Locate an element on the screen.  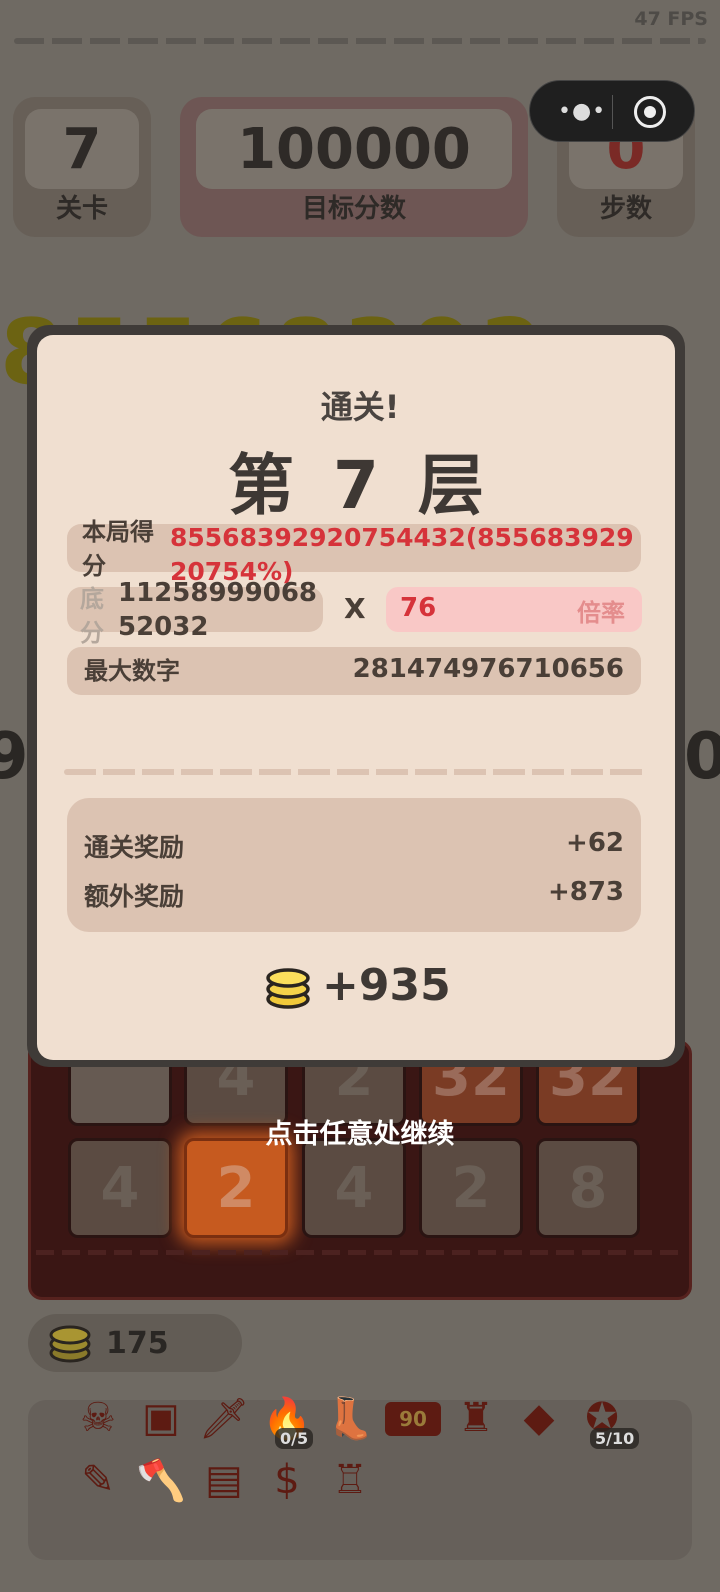
extra-reward-value: +873 is located at coordinates (585, 892).